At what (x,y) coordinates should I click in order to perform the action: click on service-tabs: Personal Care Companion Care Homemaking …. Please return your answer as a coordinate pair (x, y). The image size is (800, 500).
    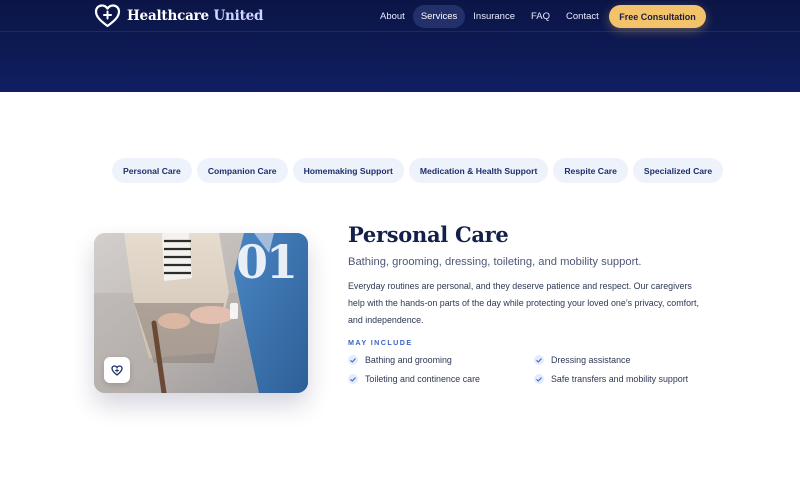
    Looking at the image, I should click on (418, 170).